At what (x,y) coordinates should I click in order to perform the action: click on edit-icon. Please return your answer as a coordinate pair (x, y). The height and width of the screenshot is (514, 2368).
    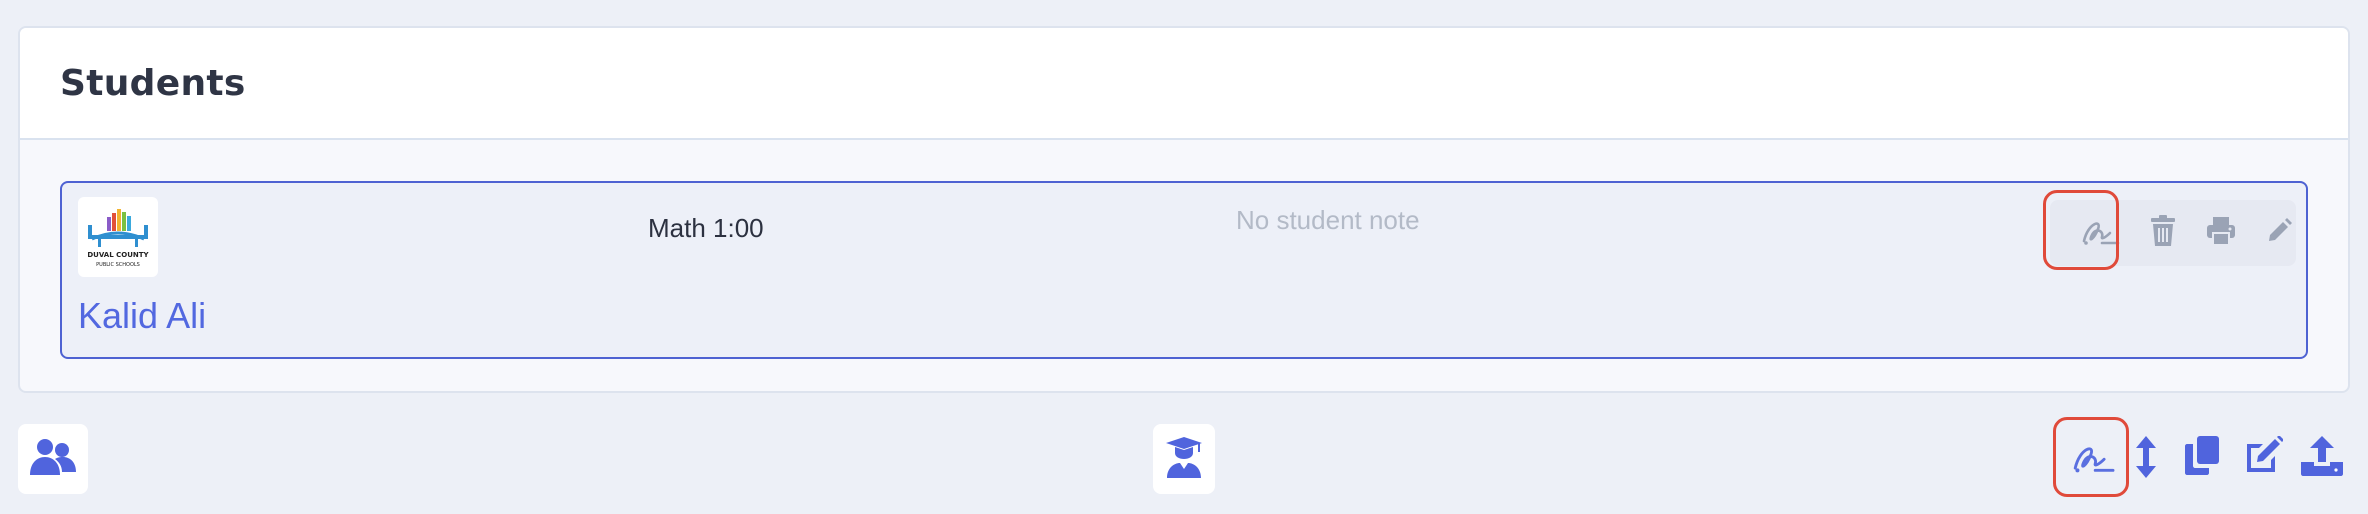
    Looking at the image, I should click on (2263, 457).